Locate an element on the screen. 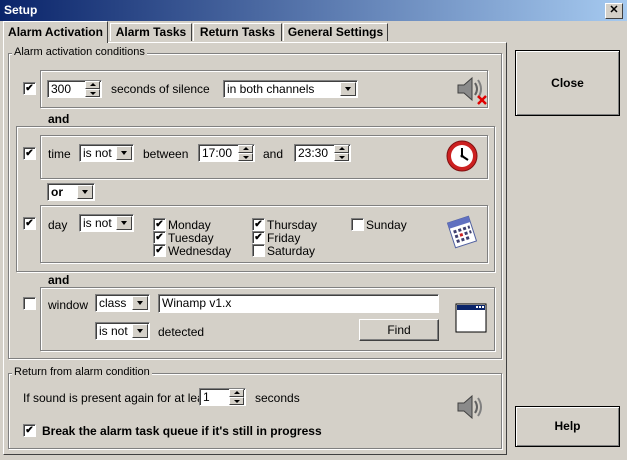 This screenshot has width=627, height=460. alarm-activation-group-label: Alarm activation conditions is located at coordinates (79, 52).